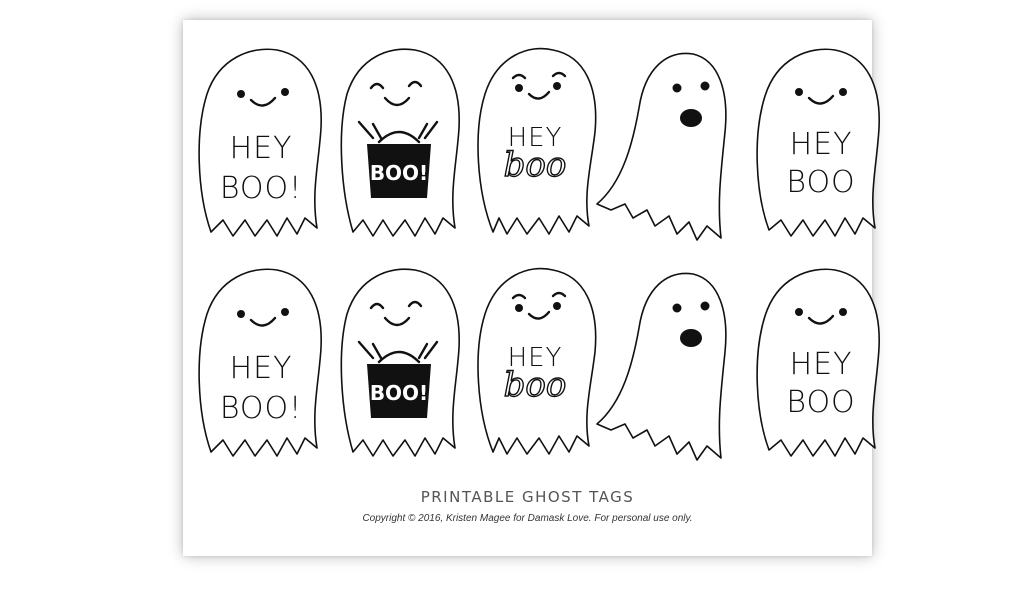  Describe the element at coordinates (527, 497) in the screenshot. I see `sheet-title: PRINTABLE GHOST TAGS` at that location.